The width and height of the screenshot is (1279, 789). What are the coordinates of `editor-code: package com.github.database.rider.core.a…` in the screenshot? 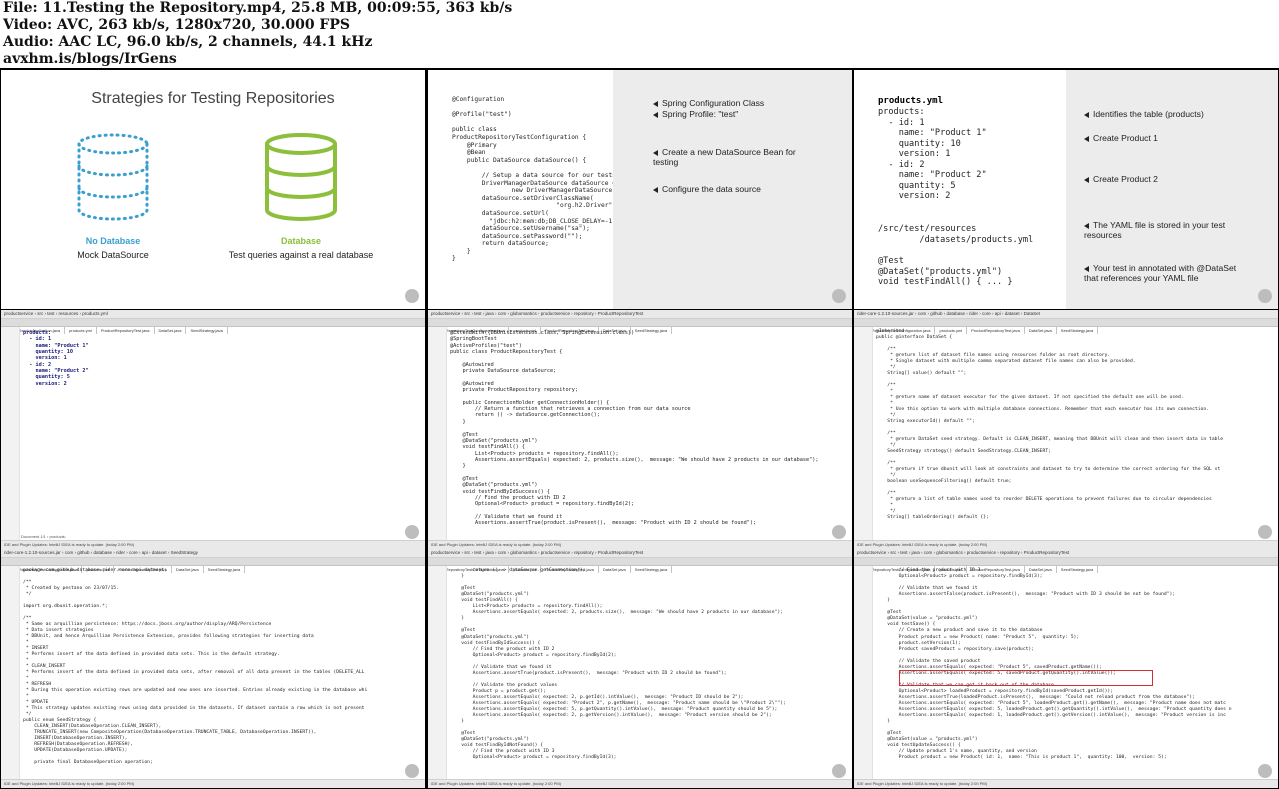 It's located at (195, 667).